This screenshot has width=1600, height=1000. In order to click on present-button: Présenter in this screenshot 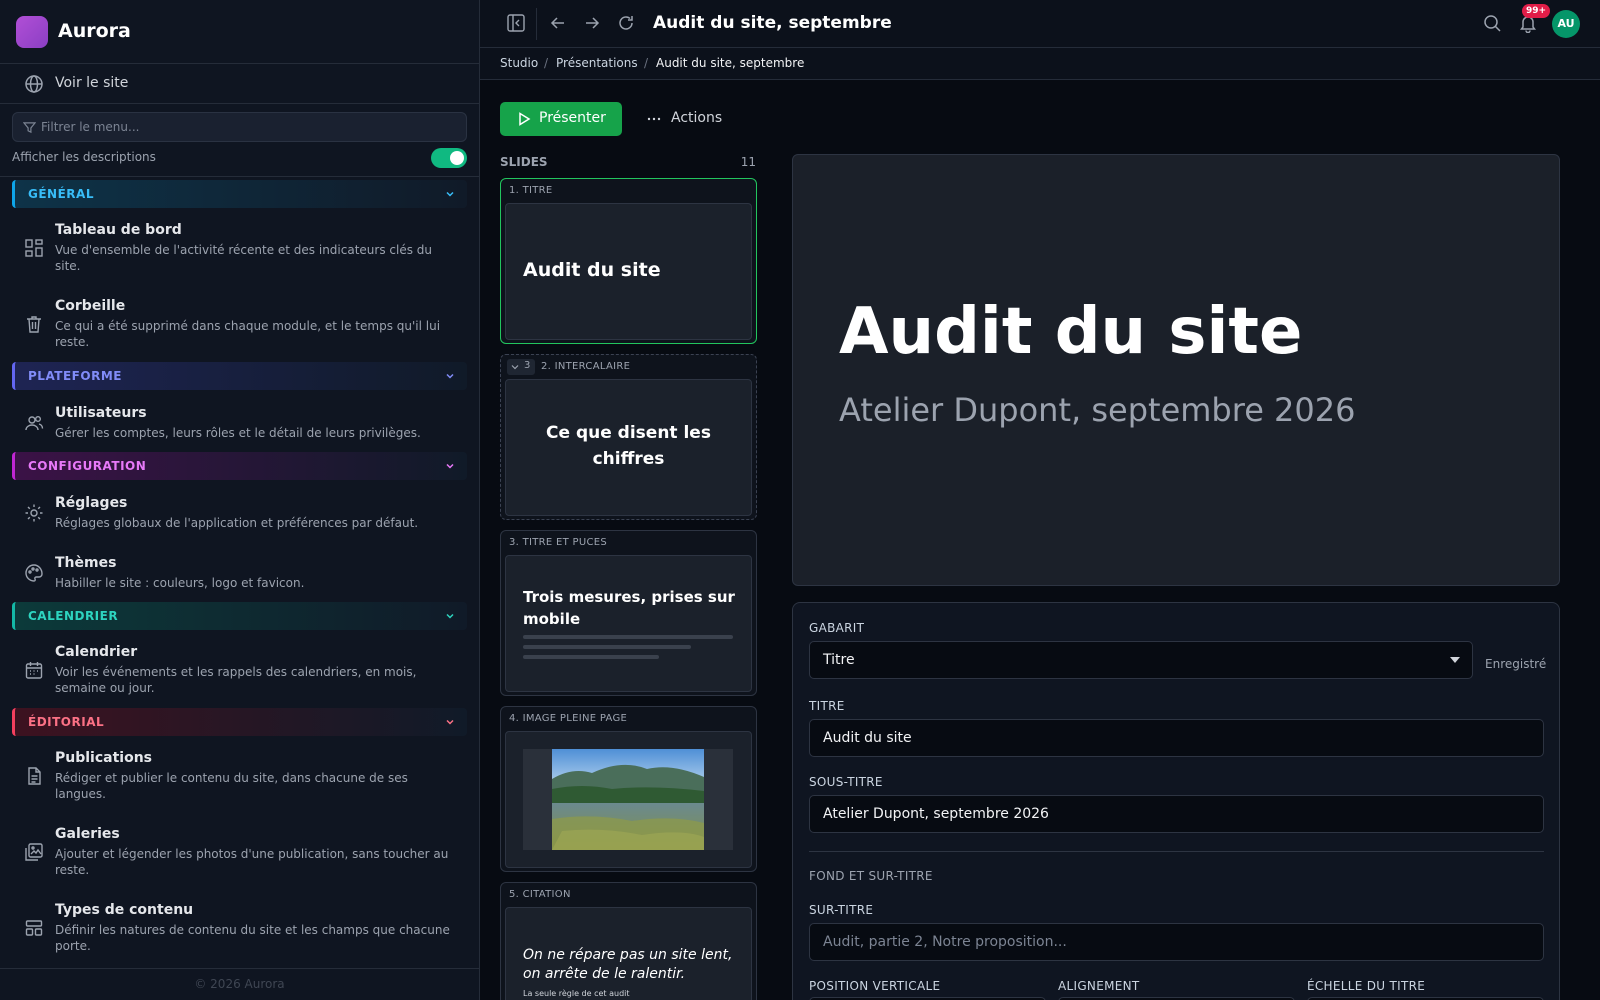, I will do `click(561, 119)`.